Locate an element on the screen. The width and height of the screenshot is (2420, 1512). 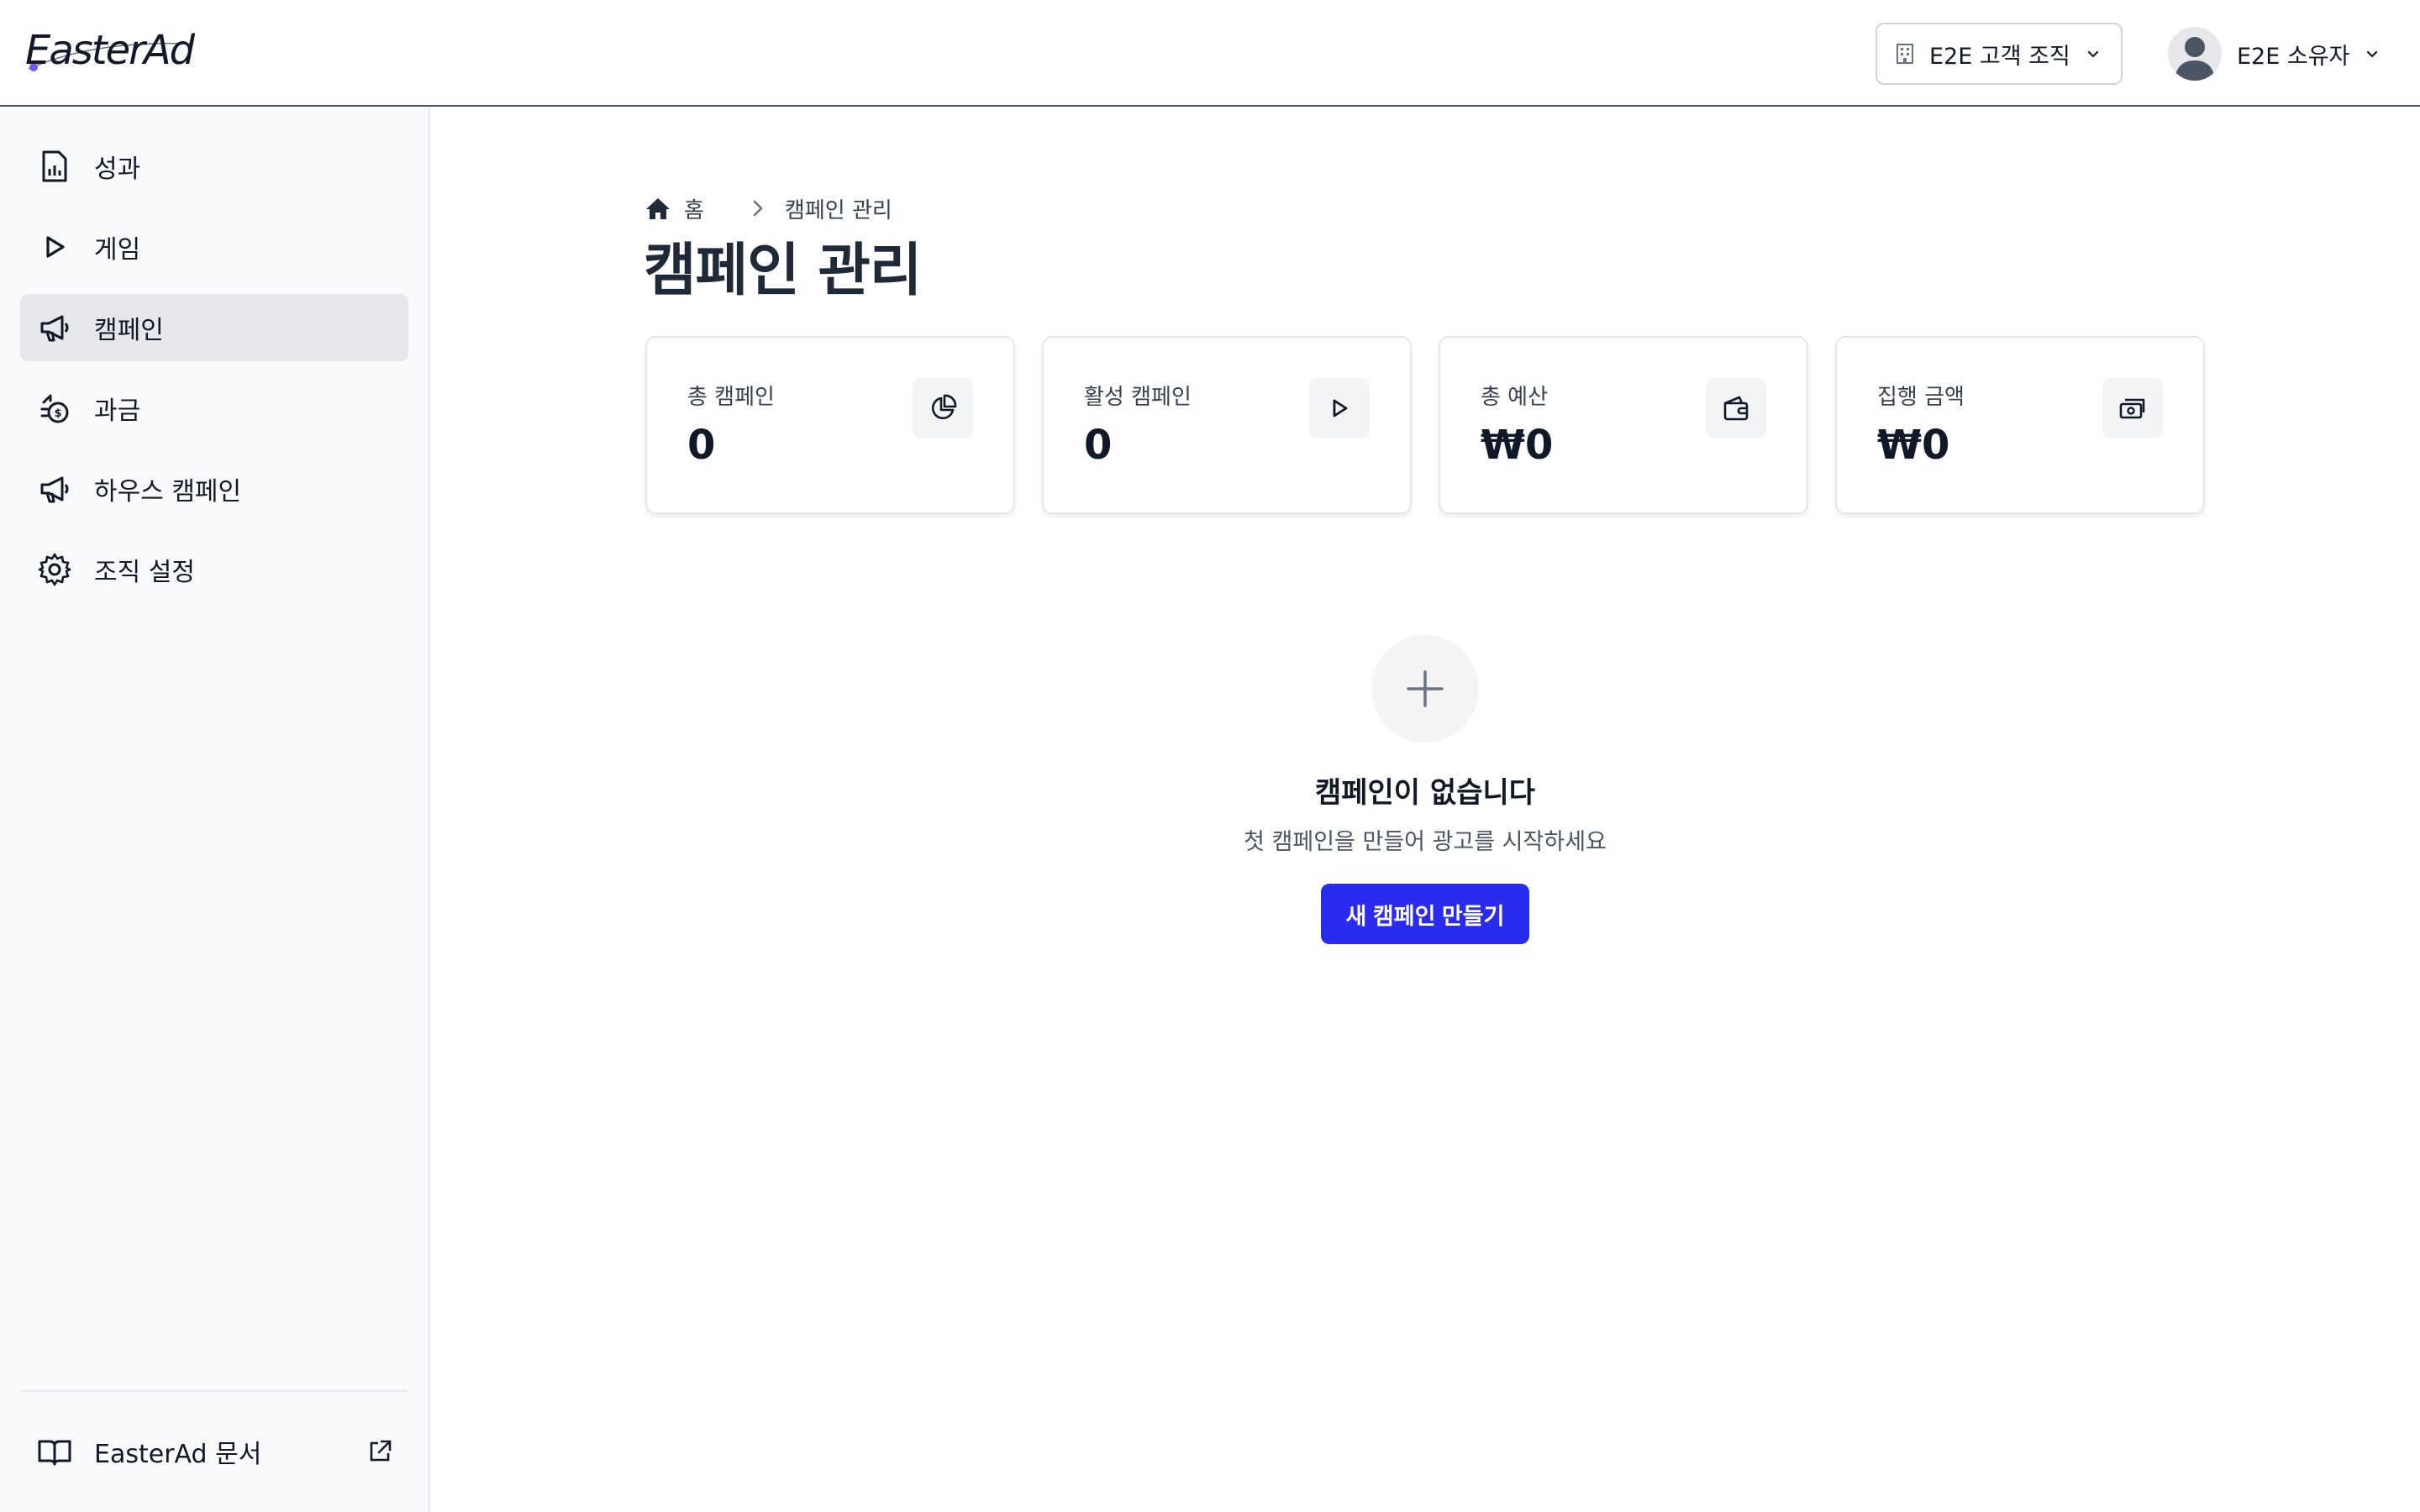
breadcrumb-current: 캠페인 관리 is located at coordinates (838, 210).